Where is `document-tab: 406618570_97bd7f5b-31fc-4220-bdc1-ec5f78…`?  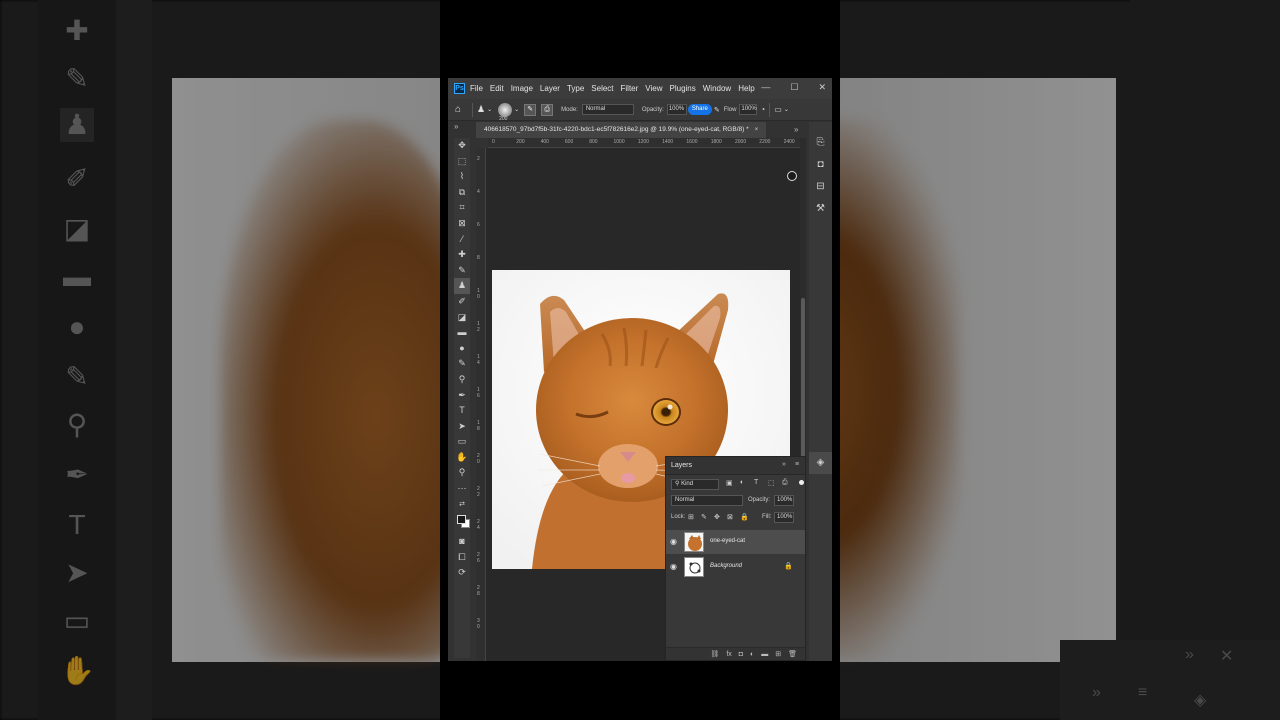
document-tab: 406618570_97bd7f5b-31fc-4220-bdc1-ec5f78… is located at coordinates (621, 130).